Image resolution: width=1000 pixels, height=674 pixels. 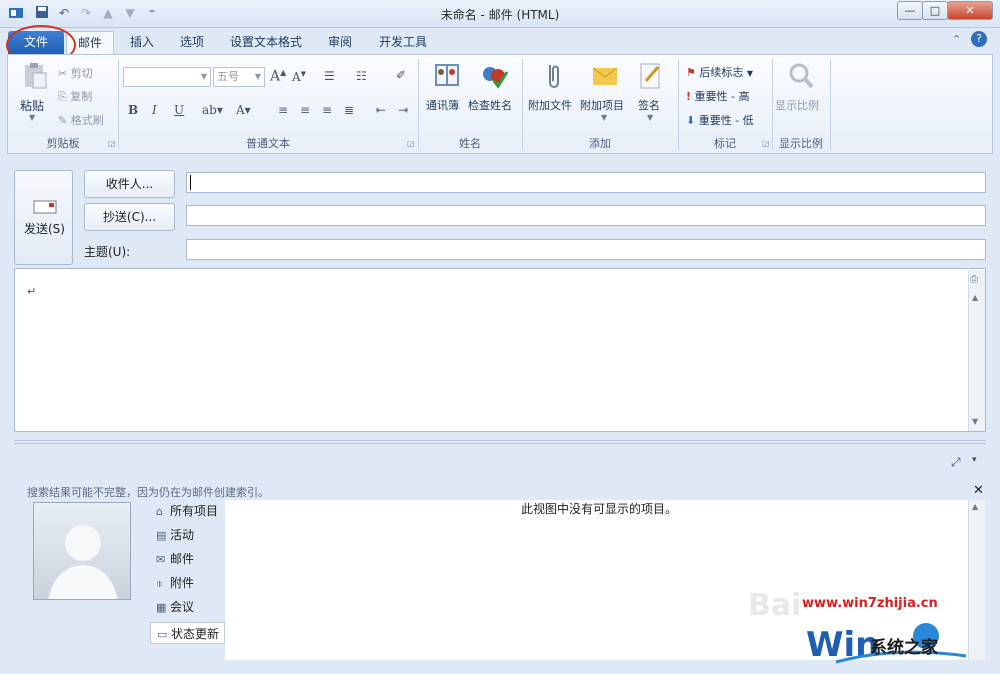 What do you see at coordinates (974, 460) in the screenshot?
I see `pane-menu-icon: ▾` at bounding box center [974, 460].